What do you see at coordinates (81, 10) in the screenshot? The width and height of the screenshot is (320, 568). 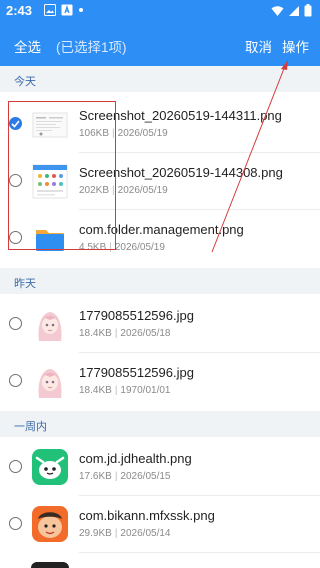 I see `dot-icon` at bounding box center [81, 10].